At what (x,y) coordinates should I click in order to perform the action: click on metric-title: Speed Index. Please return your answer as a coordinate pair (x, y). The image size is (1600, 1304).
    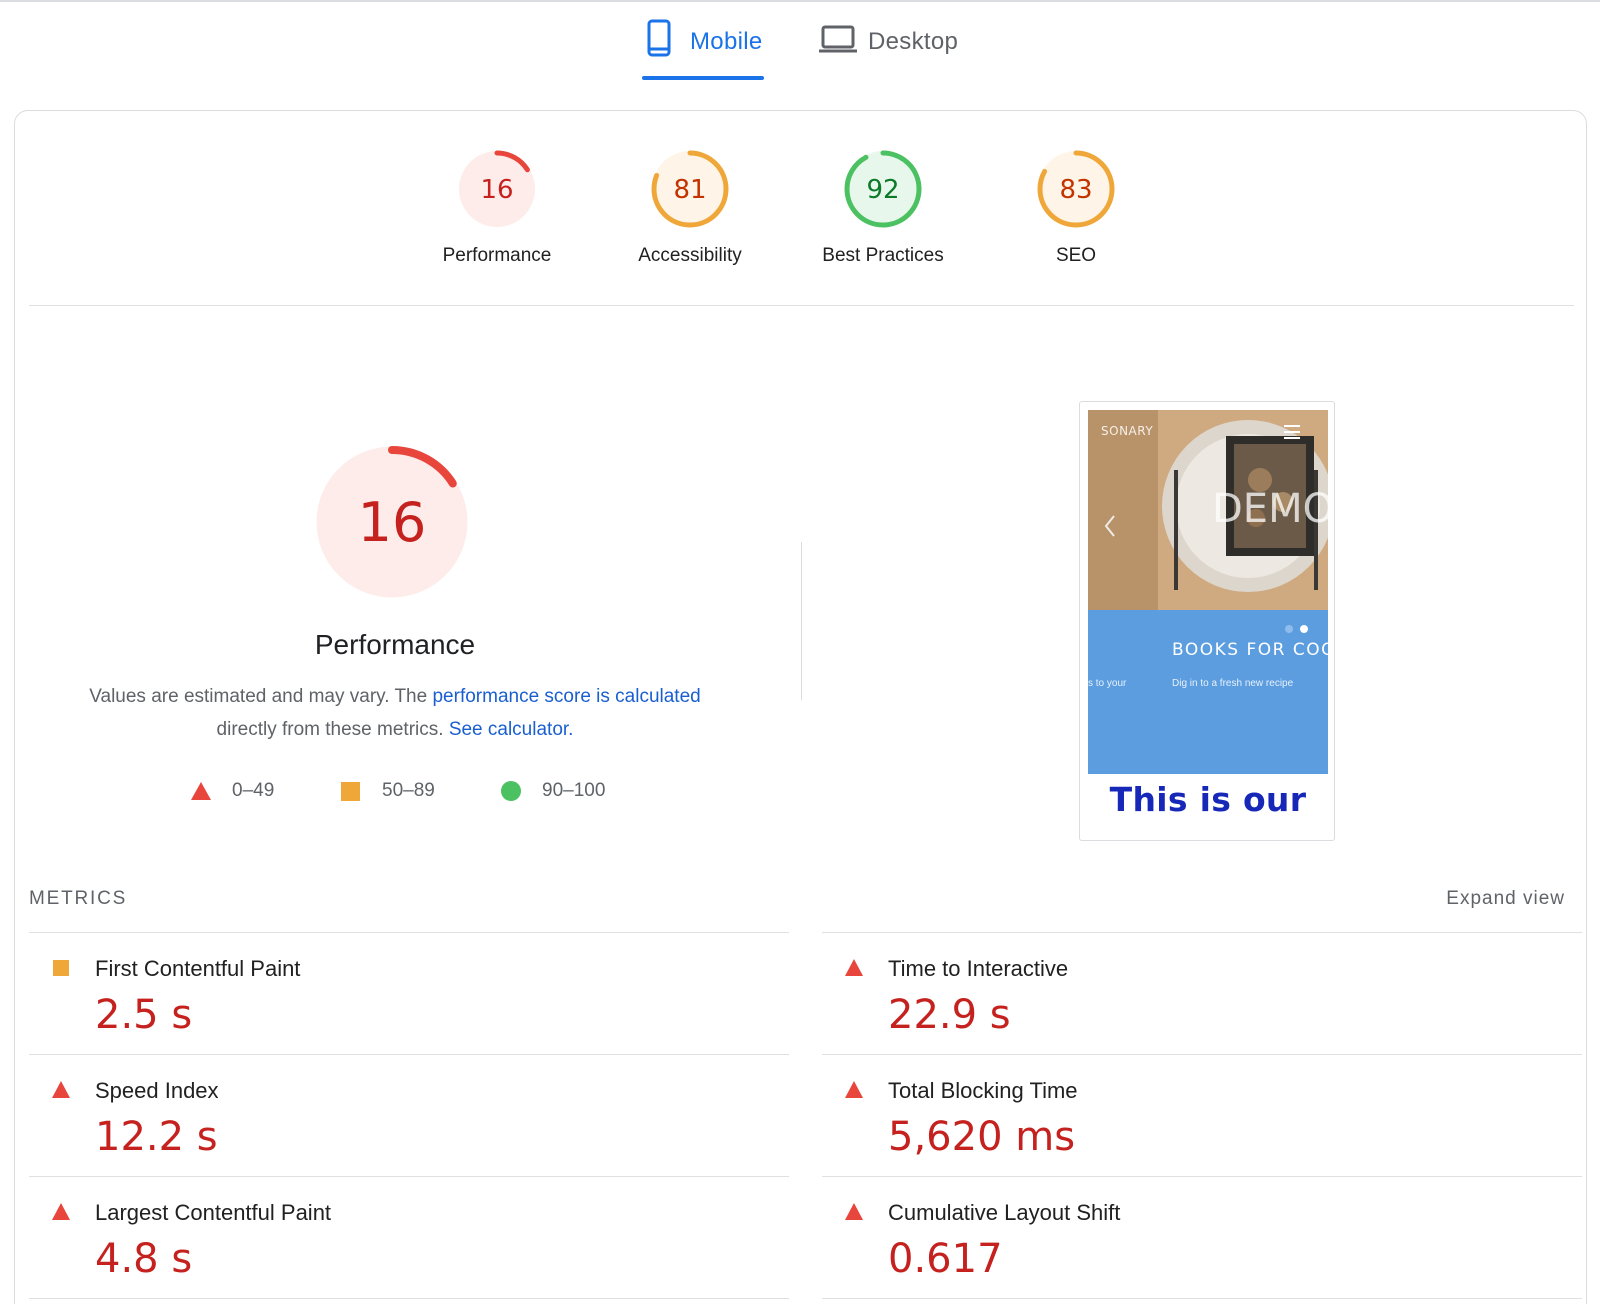
    Looking at the image, I should click on (157, 1090).